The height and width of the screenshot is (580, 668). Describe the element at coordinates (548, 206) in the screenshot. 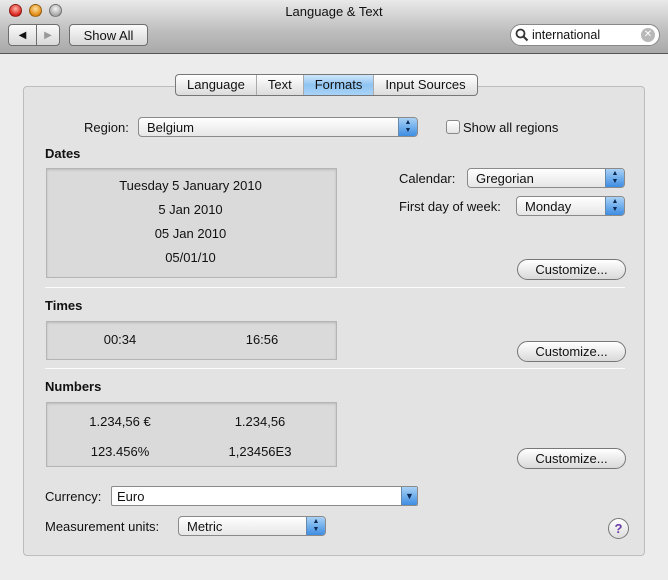

I see `first-day-value: Monday` at that location.